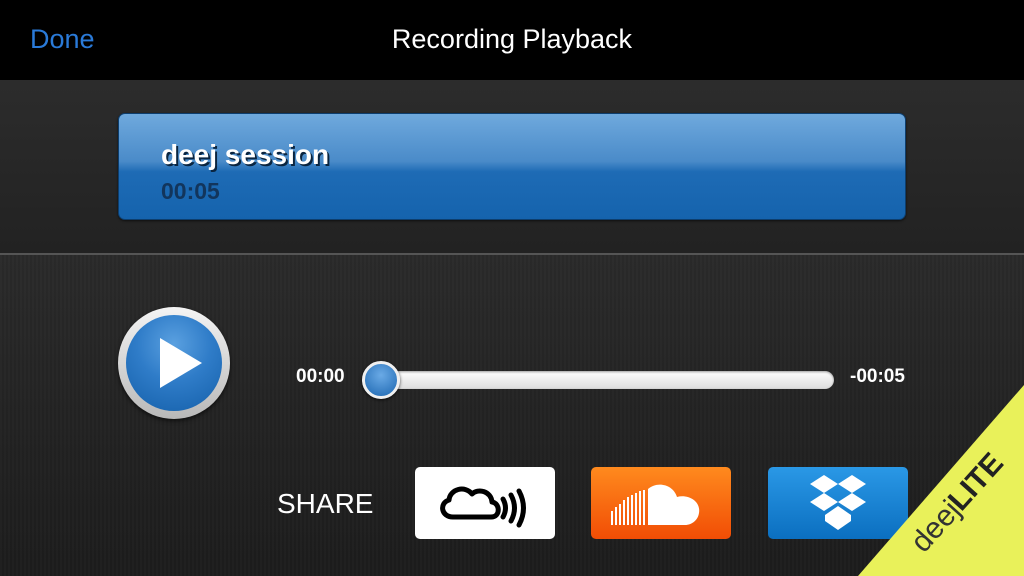 The height and width of the screenshot is (576, 1024). I want to click on play-icon, so click(181, 363).